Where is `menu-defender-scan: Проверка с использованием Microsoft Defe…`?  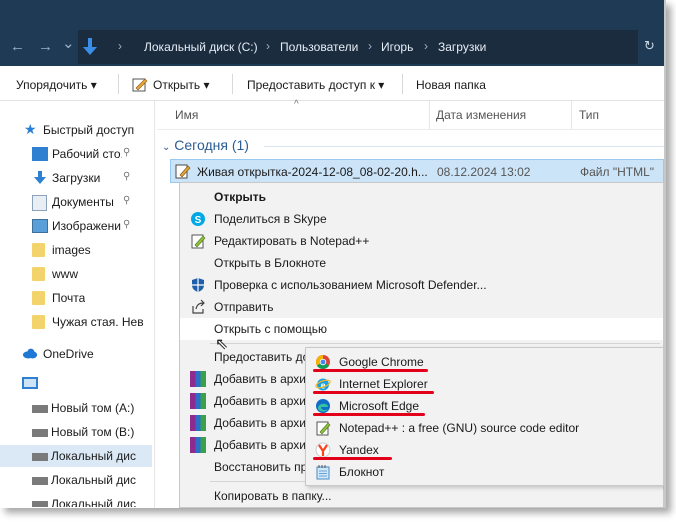
menu-defender-scan: Проверка с использованием Microsoft Defe… is located at coordinates (421, 285).